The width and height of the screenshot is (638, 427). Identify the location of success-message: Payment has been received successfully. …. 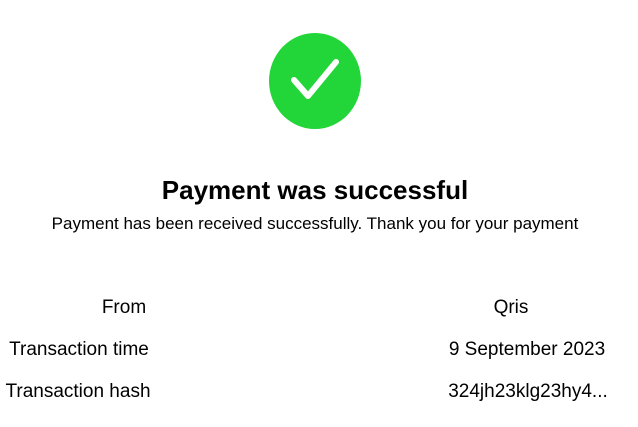
(315, 223).